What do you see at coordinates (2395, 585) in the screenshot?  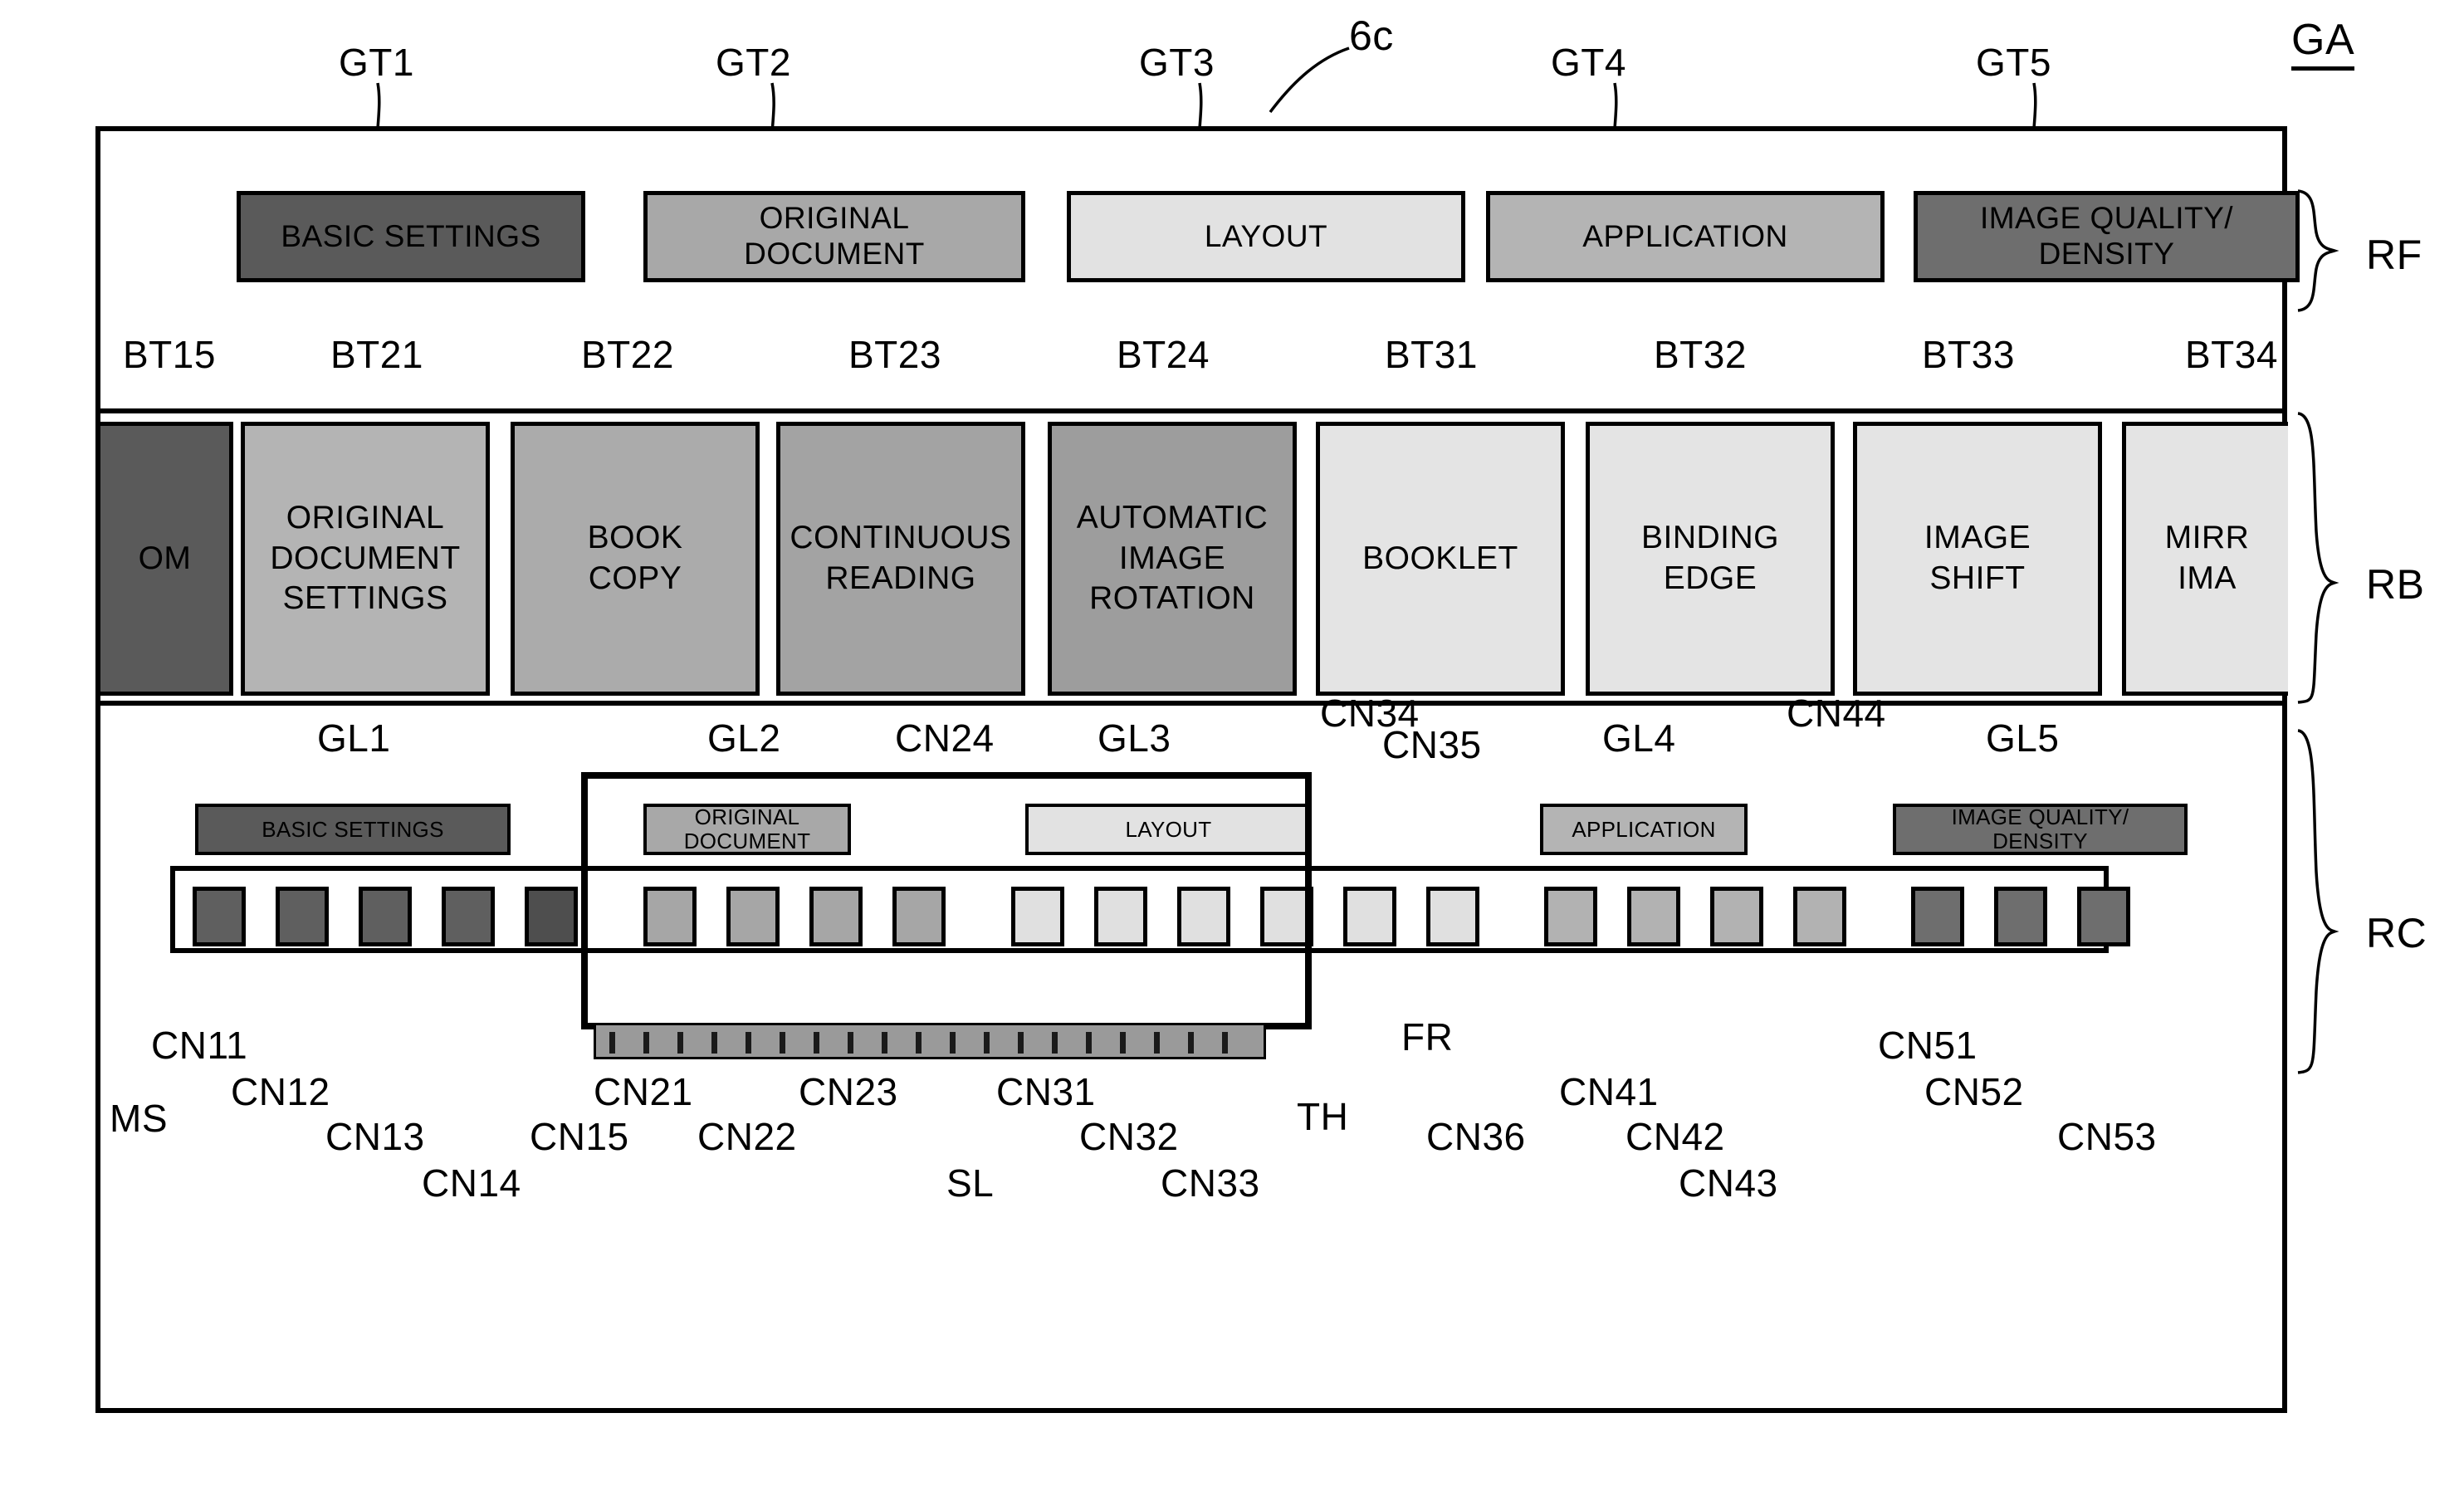 I see `bracket-label-rb: RB` at bounding box center [2395, 585].